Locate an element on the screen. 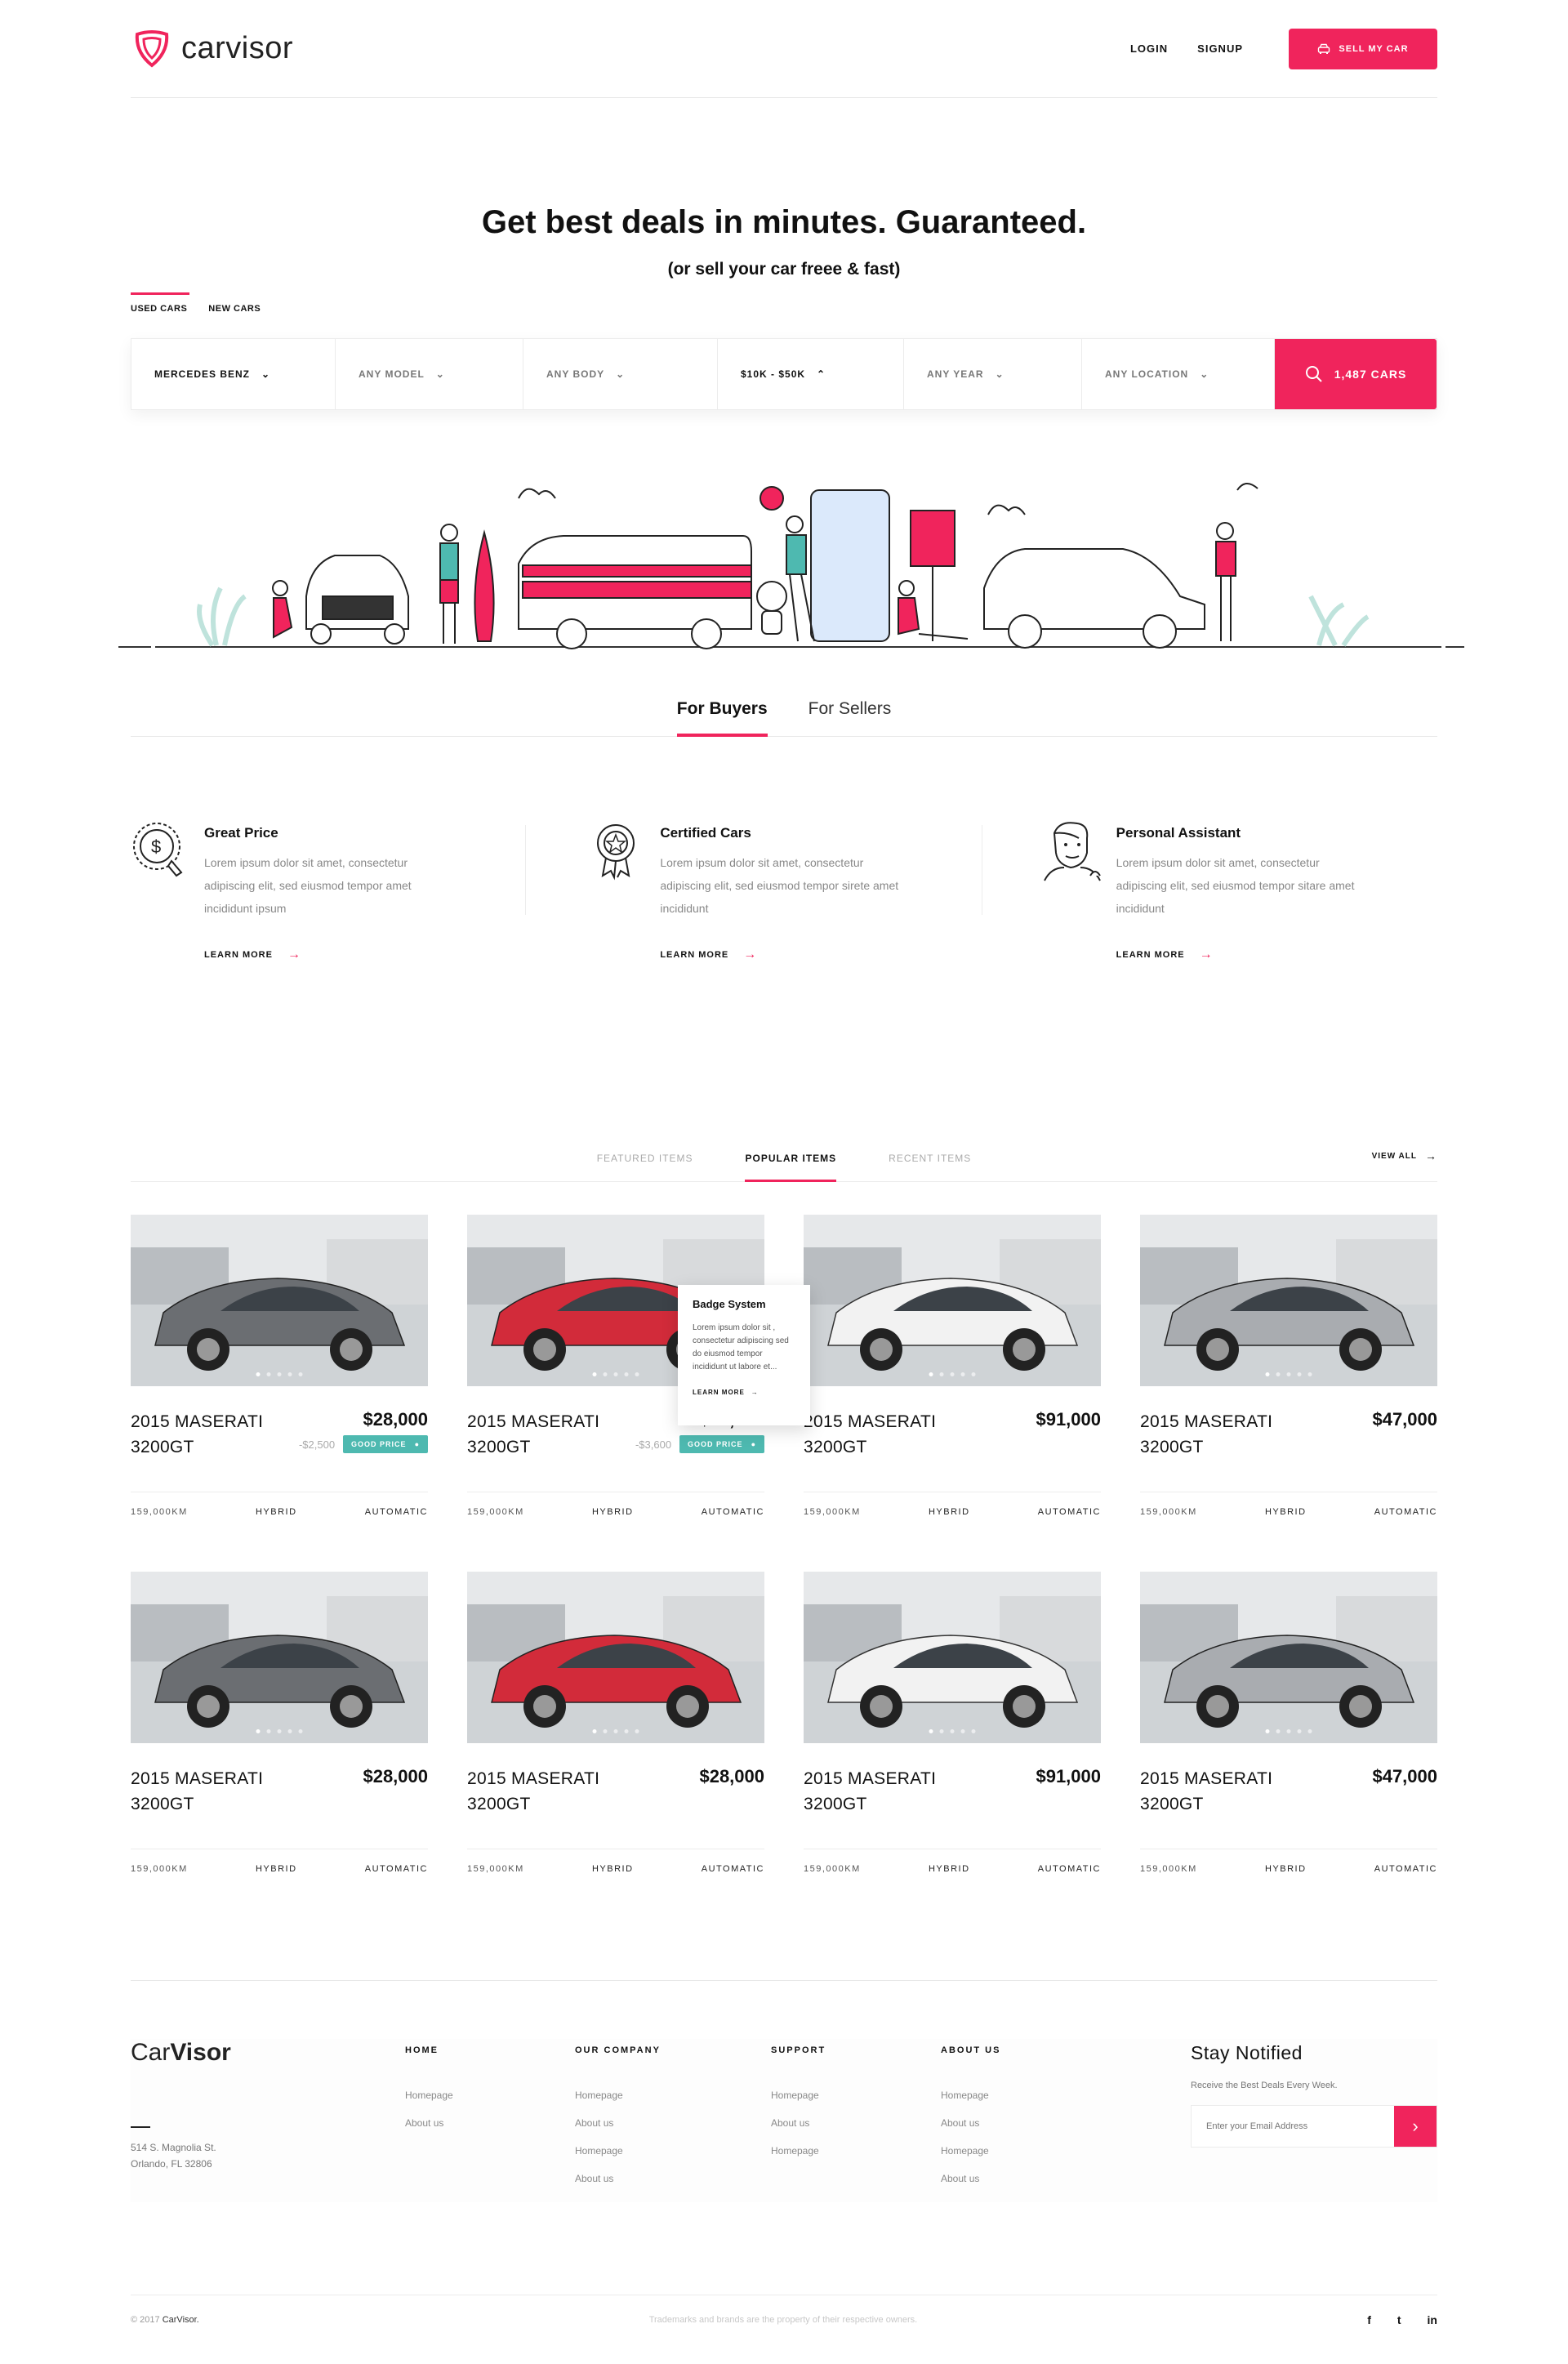 The image size is (1568, 2364). tab-featured-items: FEATURED ITEMS is located at coordinates (645, 1167).